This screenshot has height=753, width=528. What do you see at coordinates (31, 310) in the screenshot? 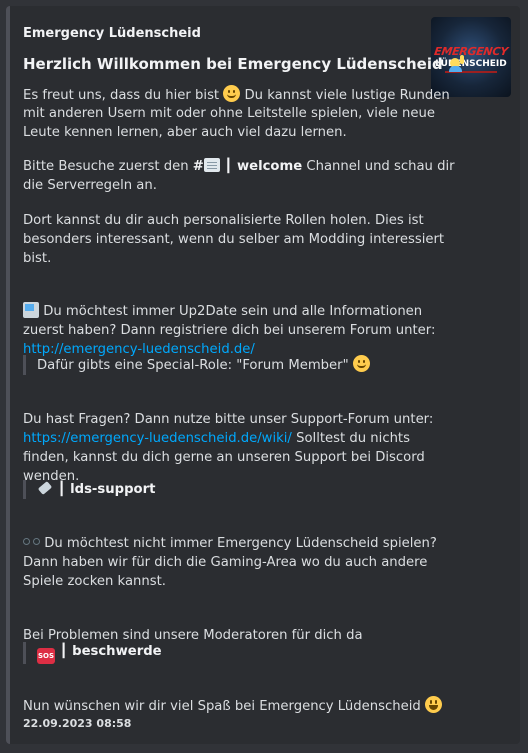
I see `newspaper-icon` at bounding box center [31, 310].